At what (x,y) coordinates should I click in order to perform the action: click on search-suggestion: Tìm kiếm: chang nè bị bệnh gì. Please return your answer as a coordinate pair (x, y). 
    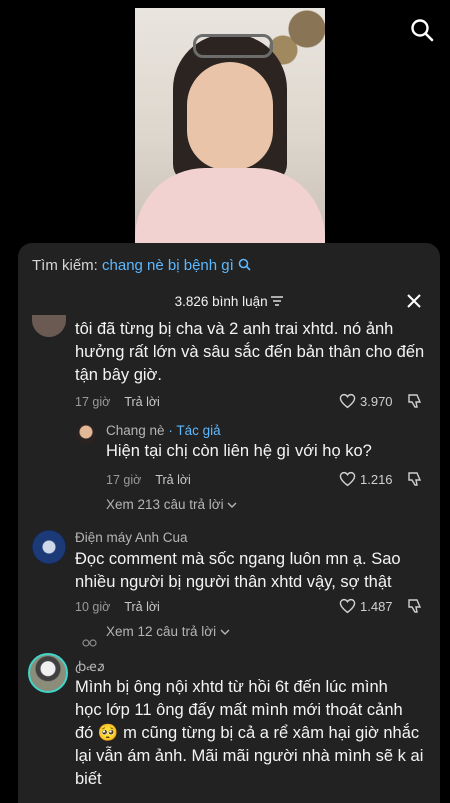
    Looking at the image, I should click on (141, 265).